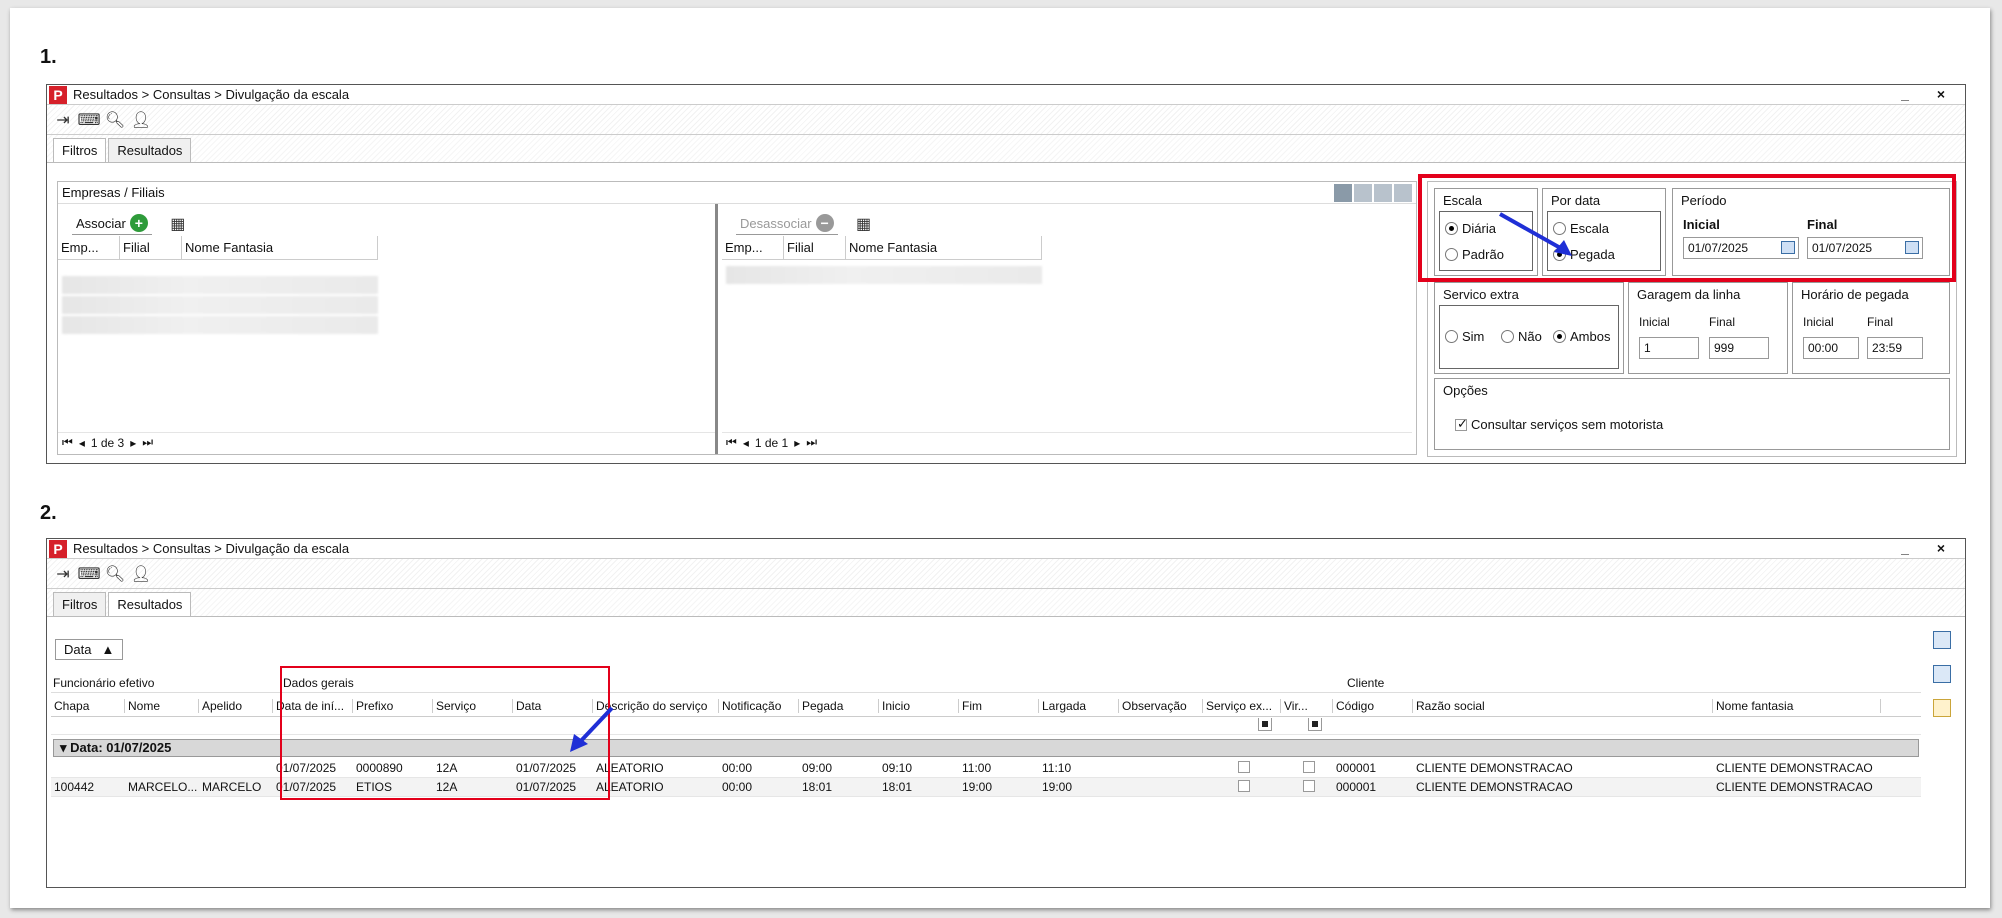 This screenshot has height=918, width=2002. What do you see at coordinates (1057, 768) in the screenshot?
I see `table-cell: 11:10` at bounding box center [1057, 768].